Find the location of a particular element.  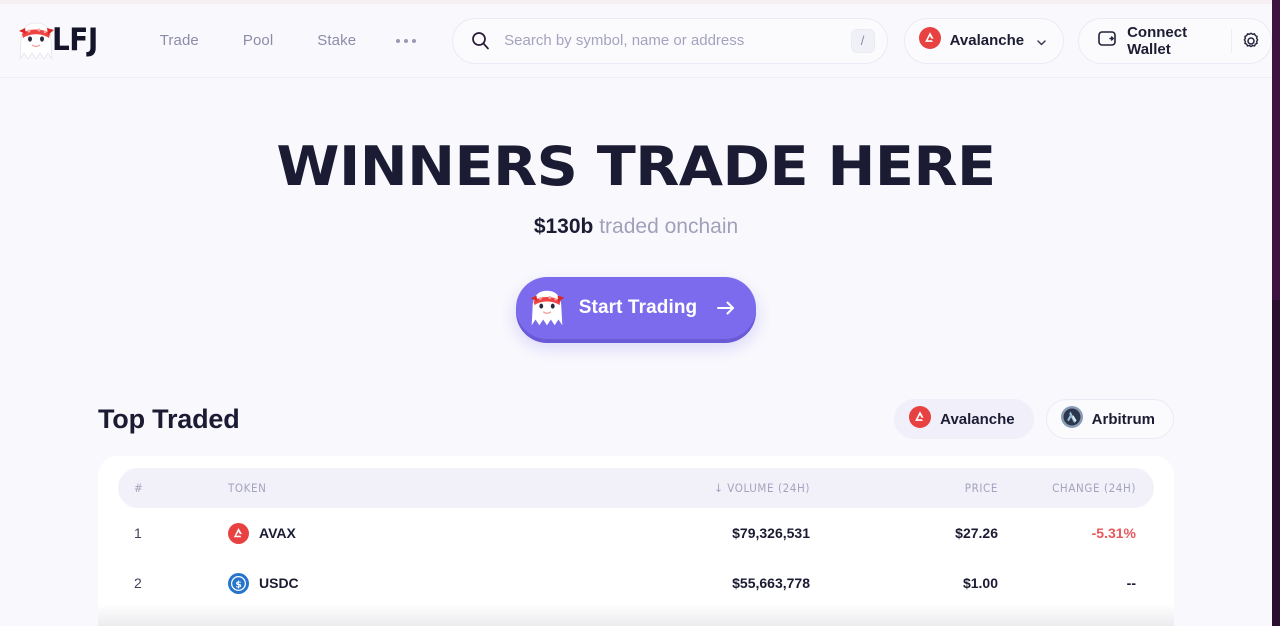

chain-filter-arbitrum: Arbitrum is located at coordinates (1109, 419).